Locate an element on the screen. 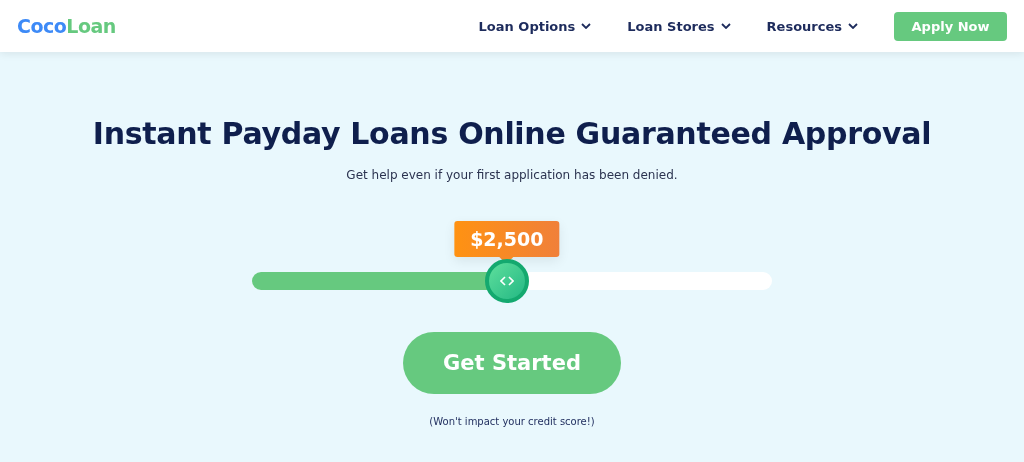 The width and height of the screenshot is (1024, 462). nav-link: Resources is located at coordinates (812, 26).